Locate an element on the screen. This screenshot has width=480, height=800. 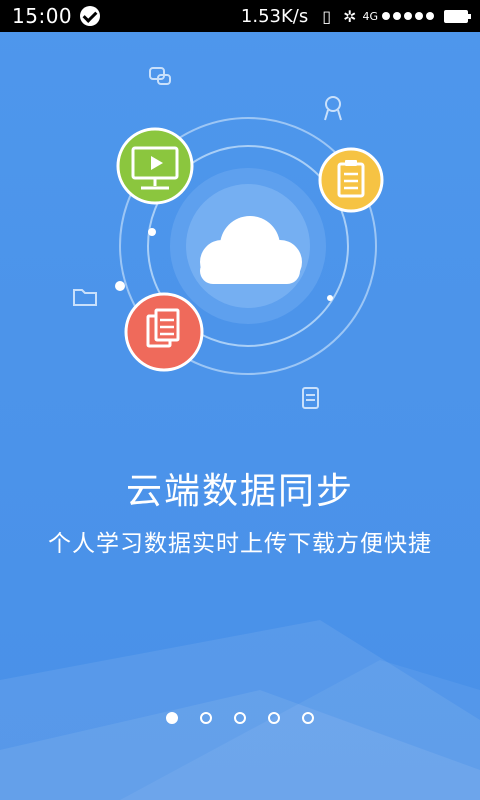
page-indicator is located at coordinates (240, 718).